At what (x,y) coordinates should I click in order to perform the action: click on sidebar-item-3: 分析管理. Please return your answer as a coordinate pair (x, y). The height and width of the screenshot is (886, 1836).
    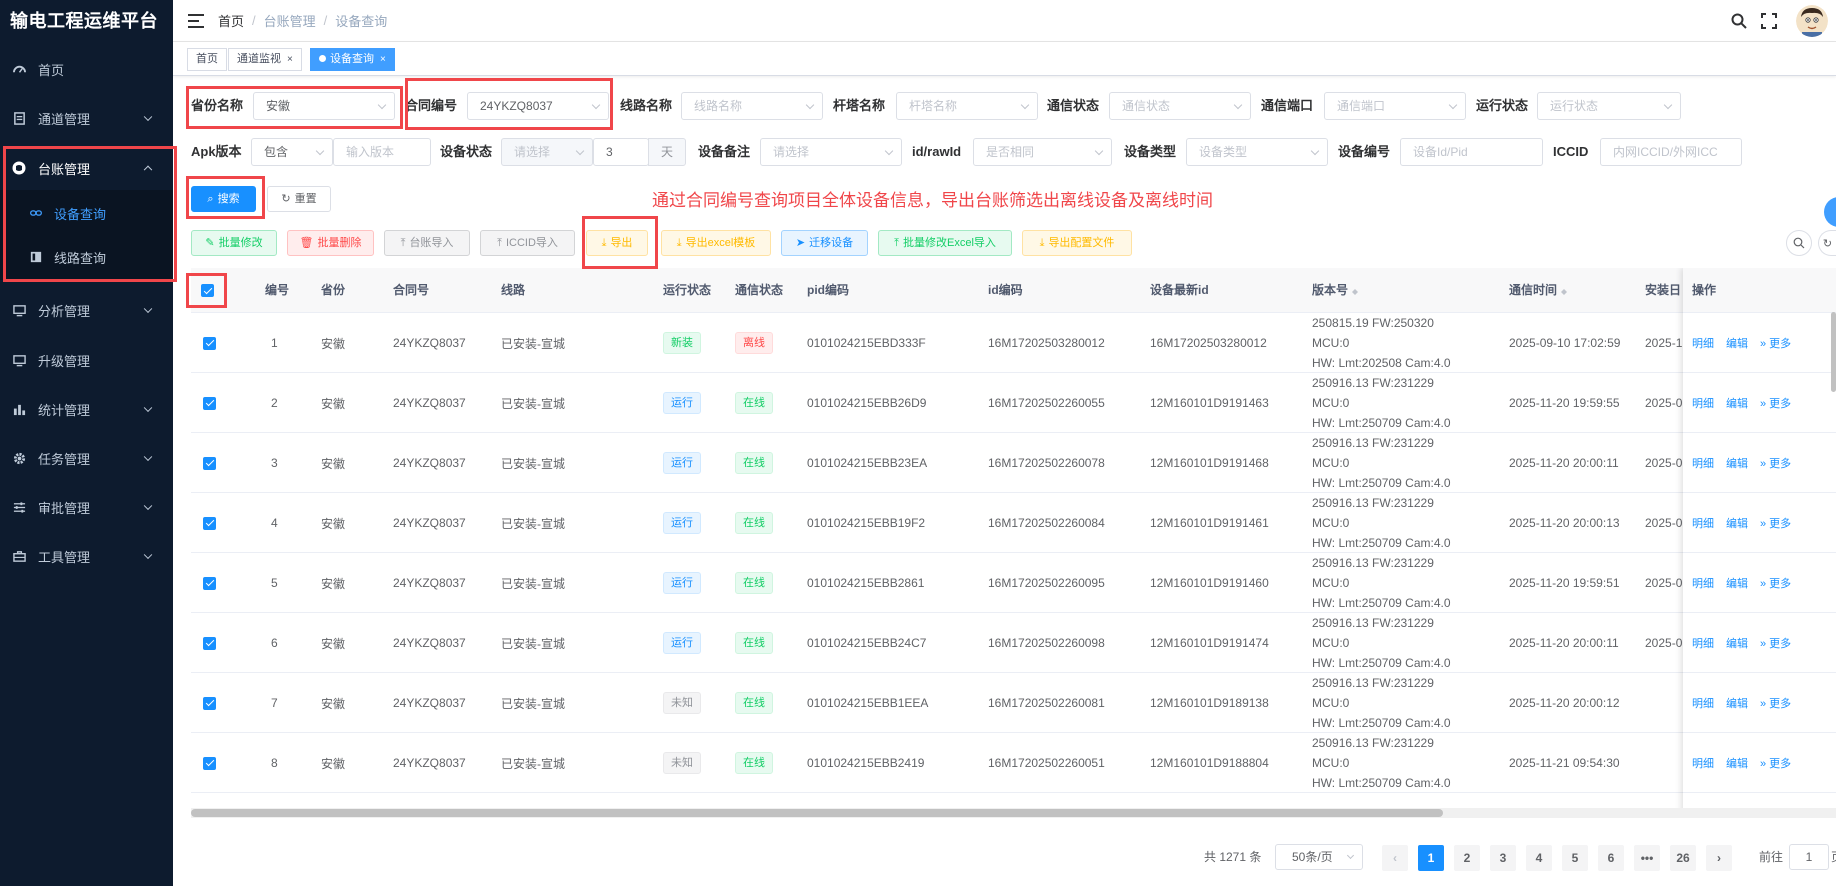
    Looking at the image, I should click on (86, 310).